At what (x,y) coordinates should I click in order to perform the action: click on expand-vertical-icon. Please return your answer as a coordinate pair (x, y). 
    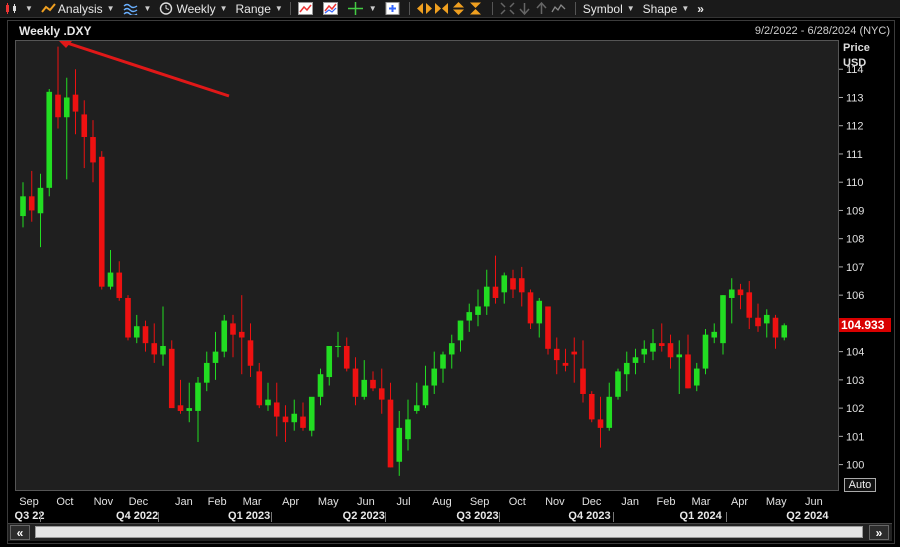
    Looking at the image, I should click on (458, 8).